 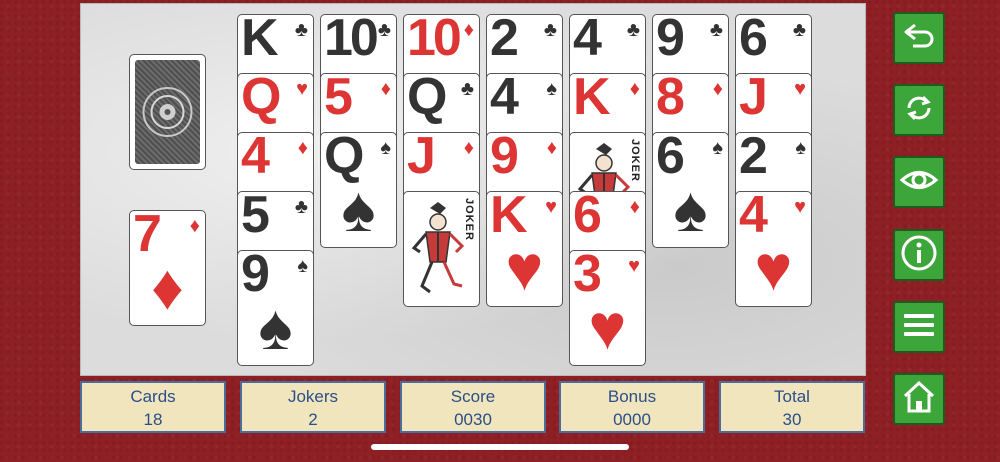 I want to click on info-button, so click(x=919, y=255).